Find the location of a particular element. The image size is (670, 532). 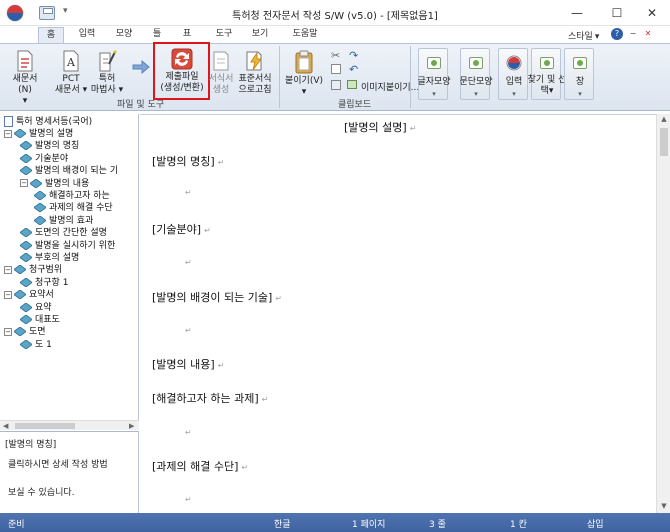

tree-item: 발명의 명칭 is located at coordinates (49, 146).